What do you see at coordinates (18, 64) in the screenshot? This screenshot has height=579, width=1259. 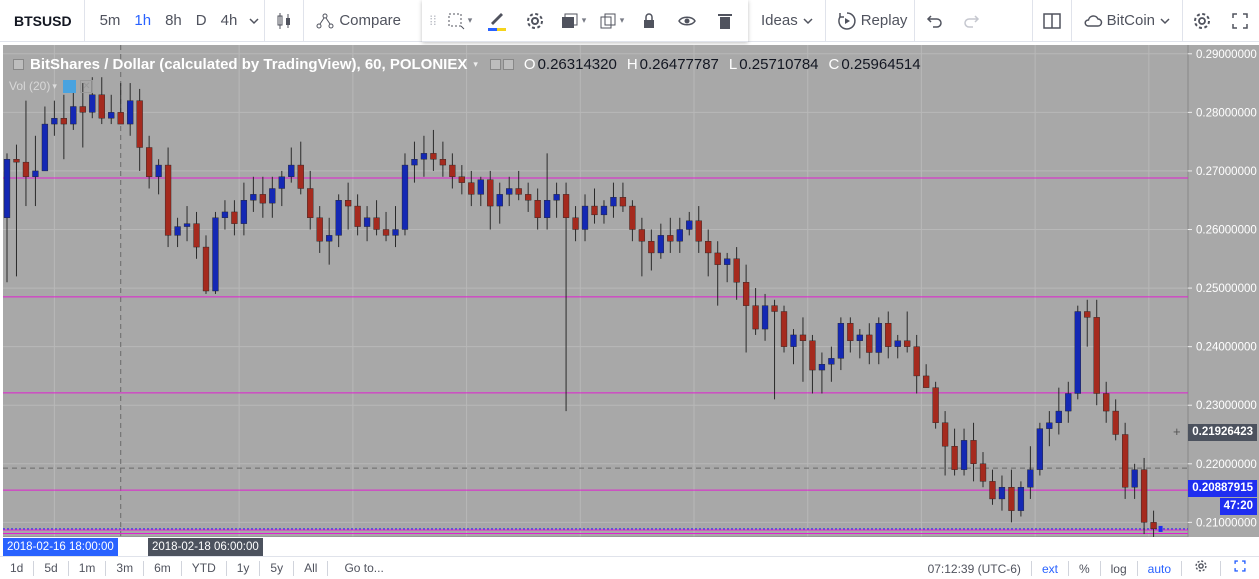 I see `collapse-legend-icon` at bounding box center [18, 64].